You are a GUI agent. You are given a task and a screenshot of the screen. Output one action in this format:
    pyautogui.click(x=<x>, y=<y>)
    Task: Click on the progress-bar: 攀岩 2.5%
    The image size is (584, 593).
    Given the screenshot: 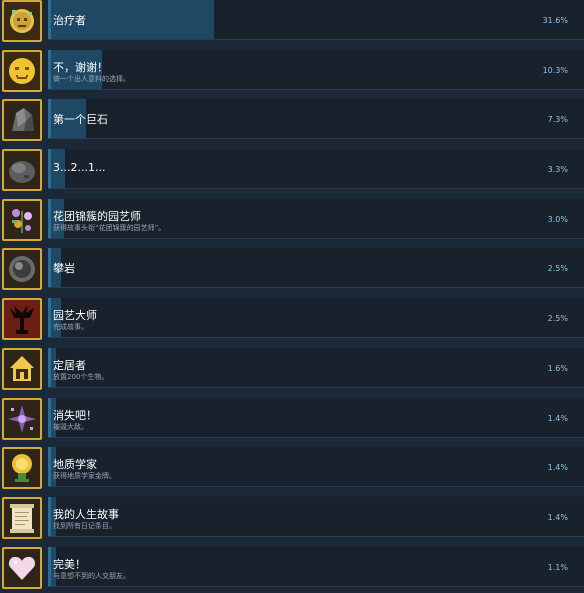 What is the action you would take?
    pyautogui.click(x=316, y=268)
    